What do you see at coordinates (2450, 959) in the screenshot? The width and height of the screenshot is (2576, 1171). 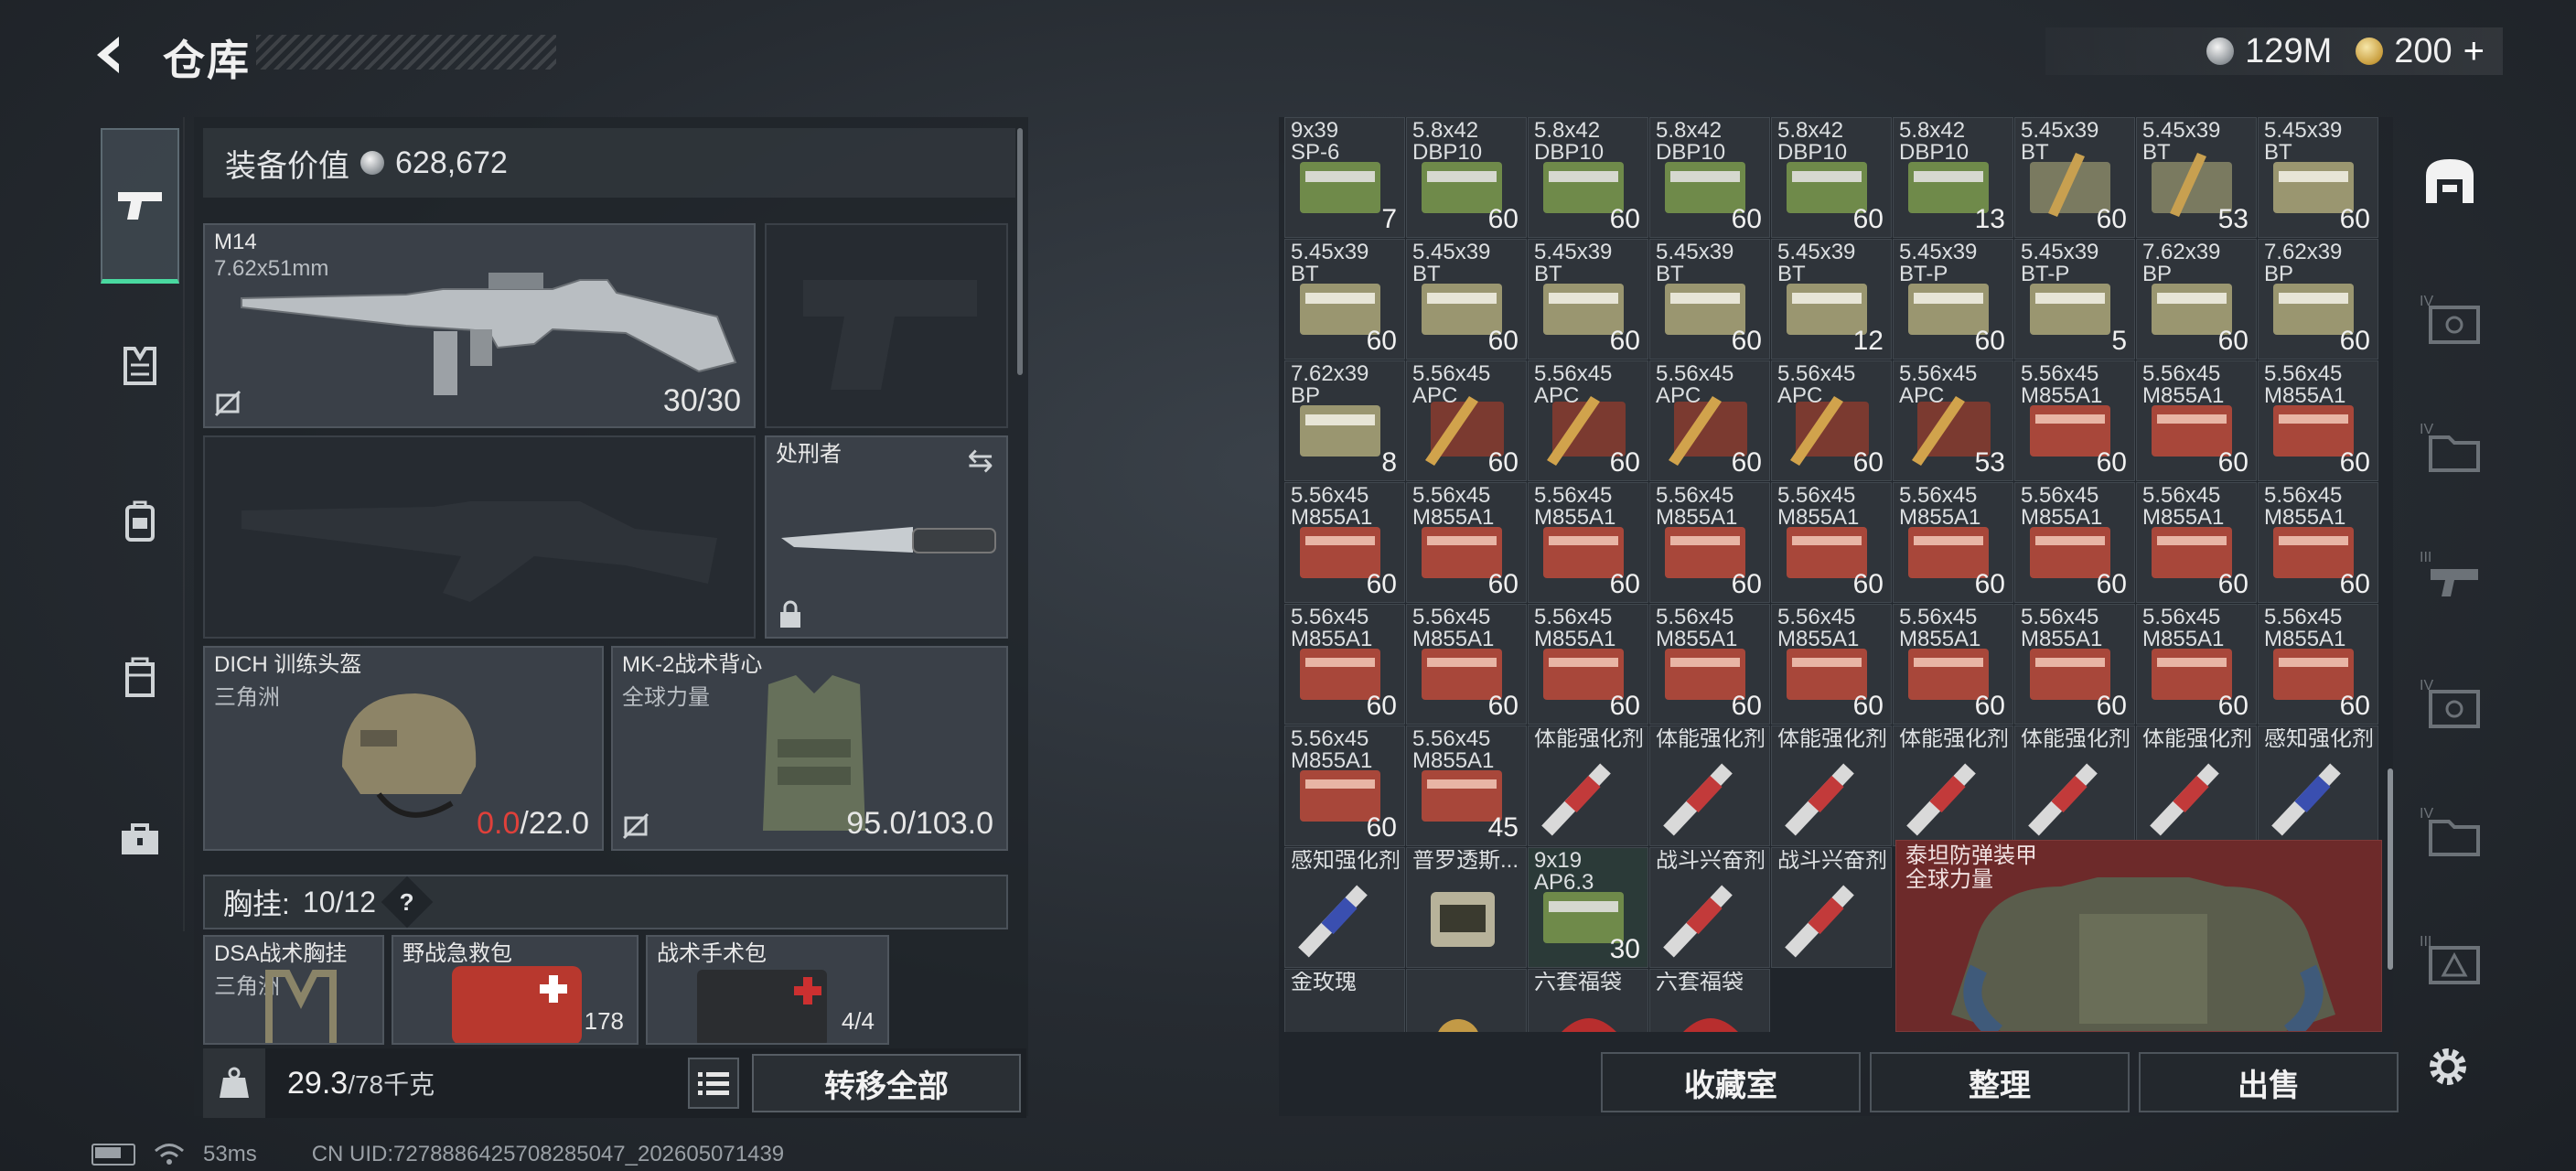 I see `storage-tab-iii-2: III` at bounding box center [2450, 959].